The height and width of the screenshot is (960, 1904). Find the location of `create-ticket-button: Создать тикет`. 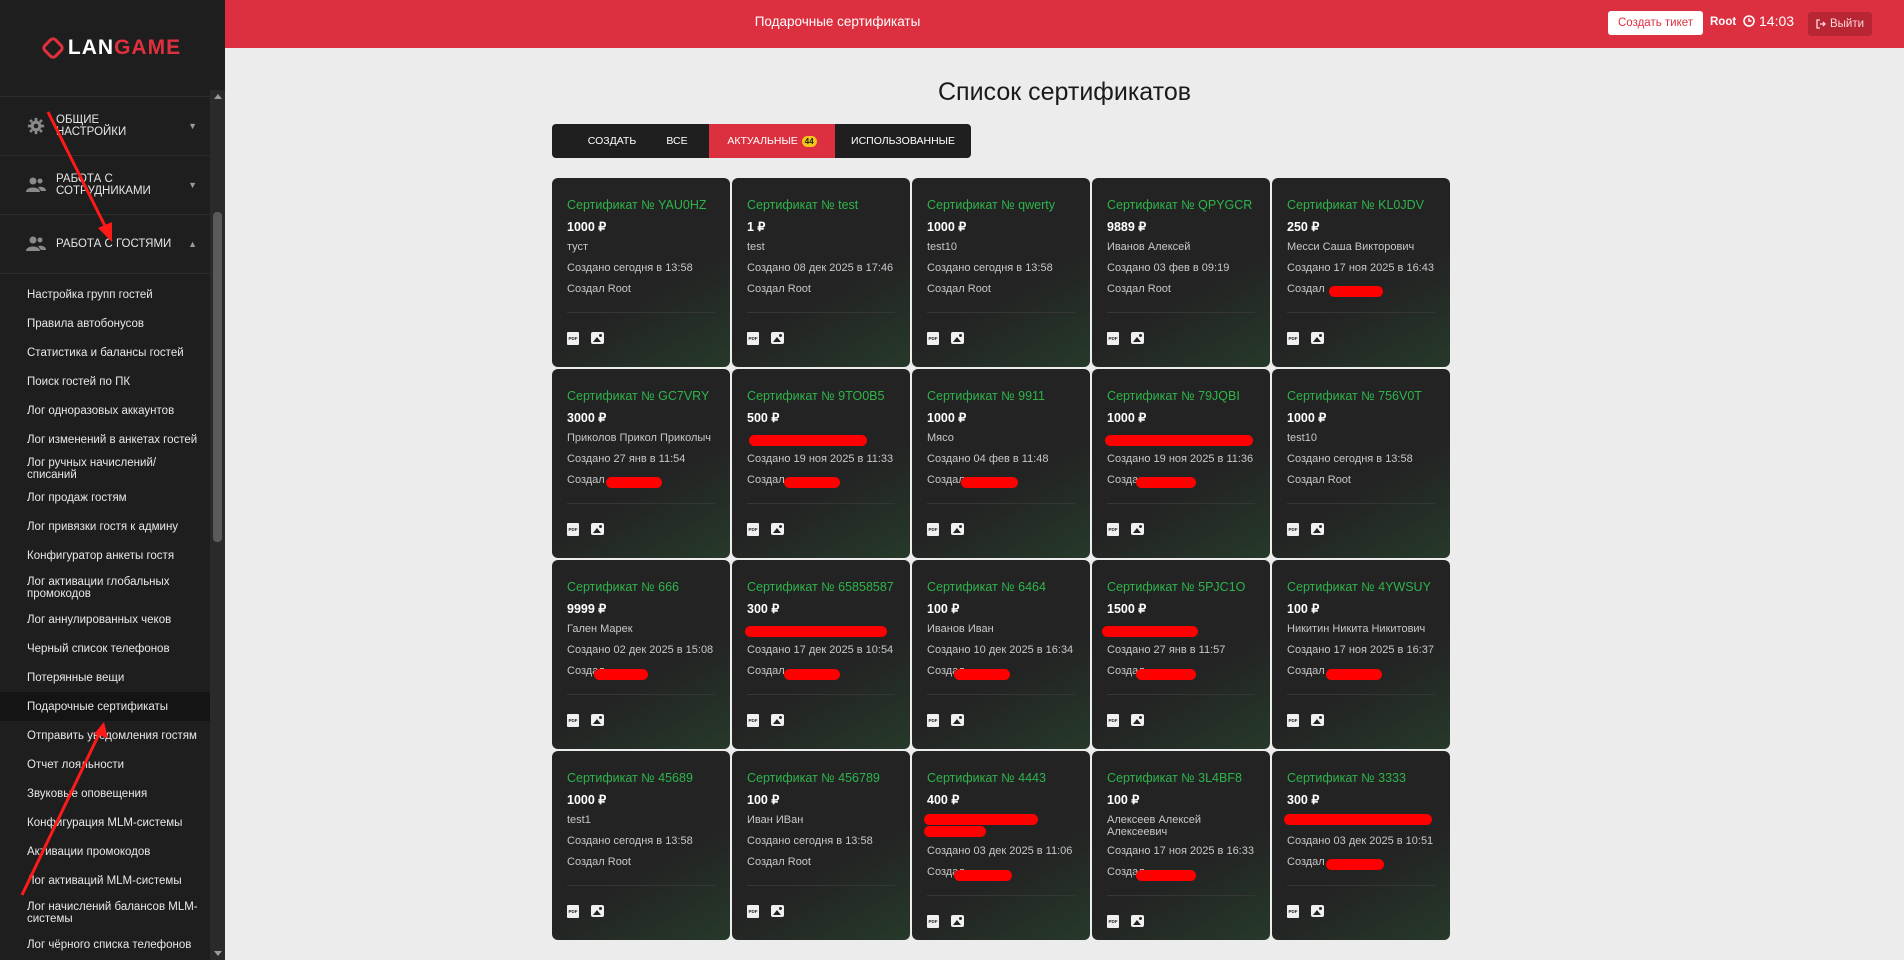

create-ticket-button: Создать тикет is located at coordinates (1656, 23).